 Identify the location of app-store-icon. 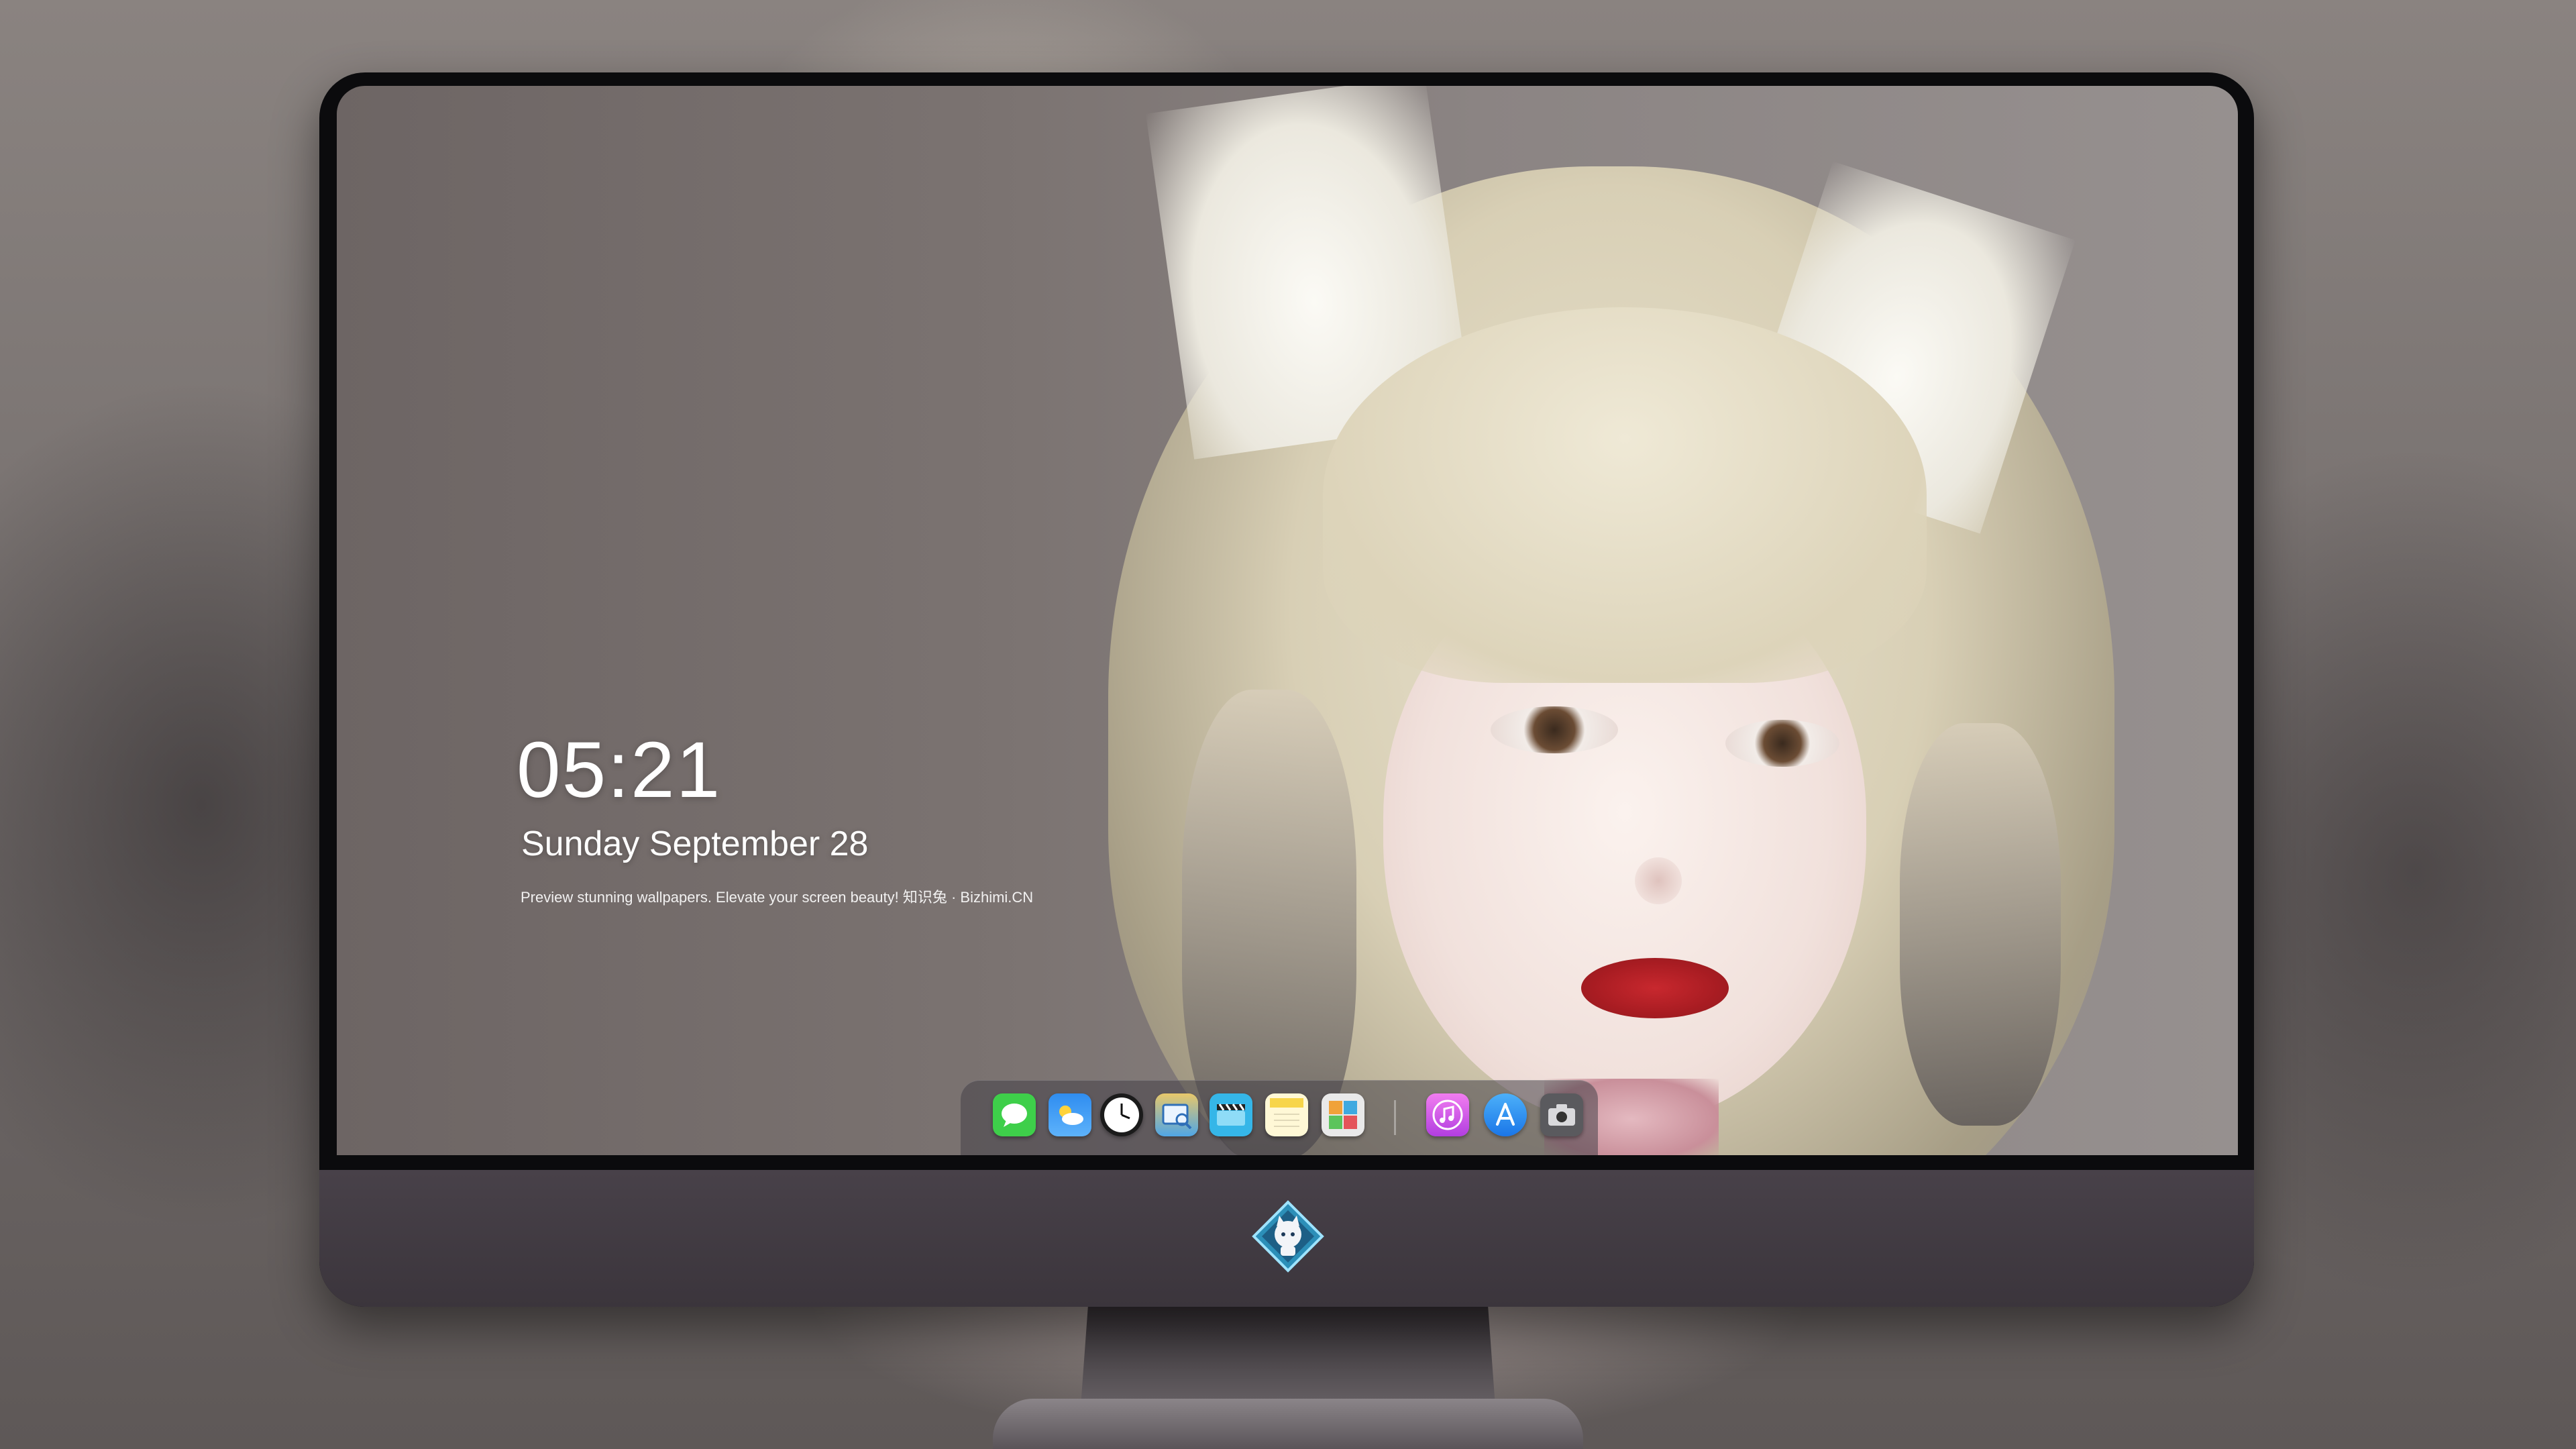
(1505, 1114).